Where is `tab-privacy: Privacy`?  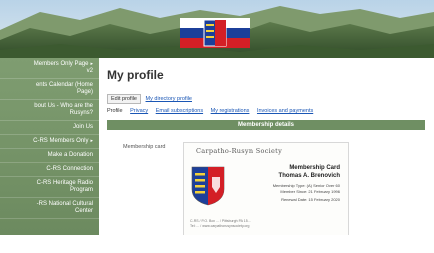 tab-privacy: Privacy is located at coordinates (139, 111).